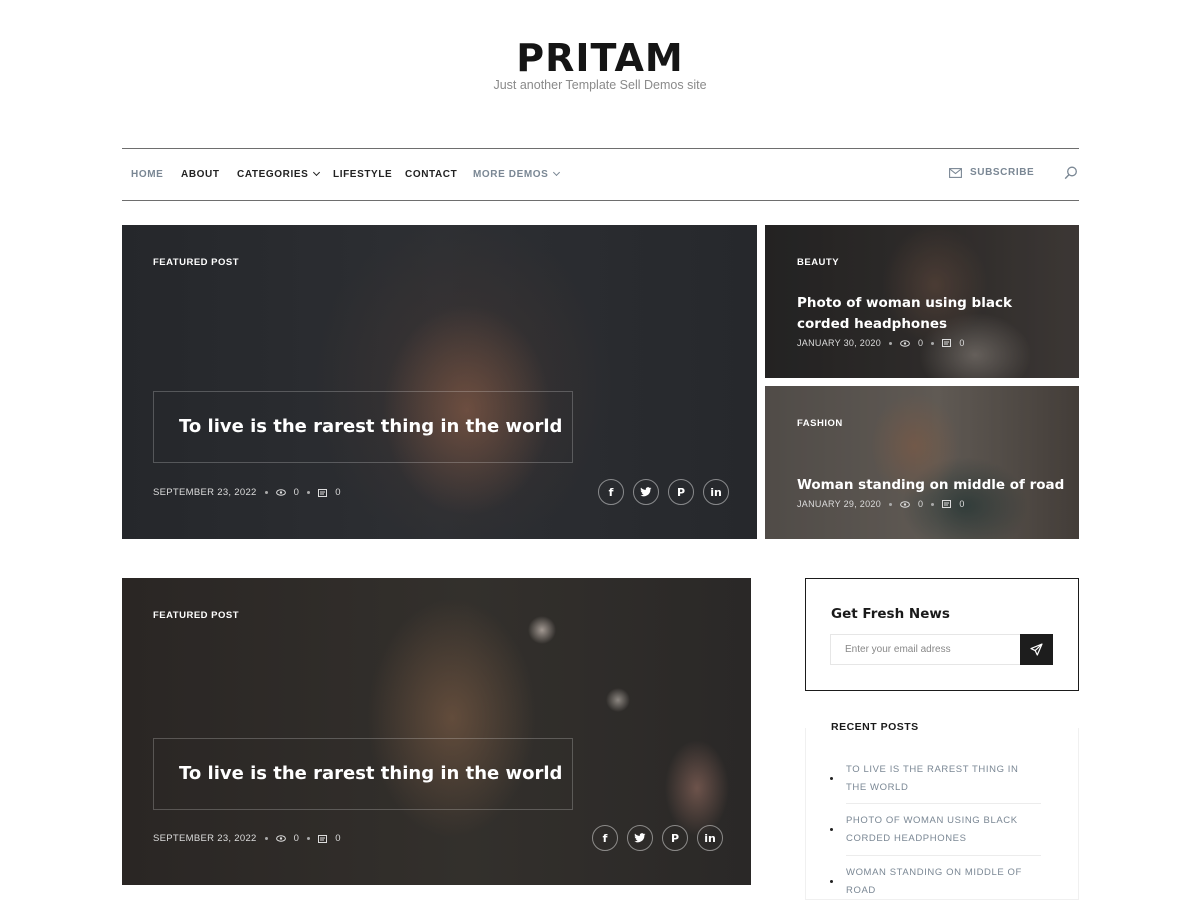  I want to click on email-field: Enter your email adress, so click(925, 649).